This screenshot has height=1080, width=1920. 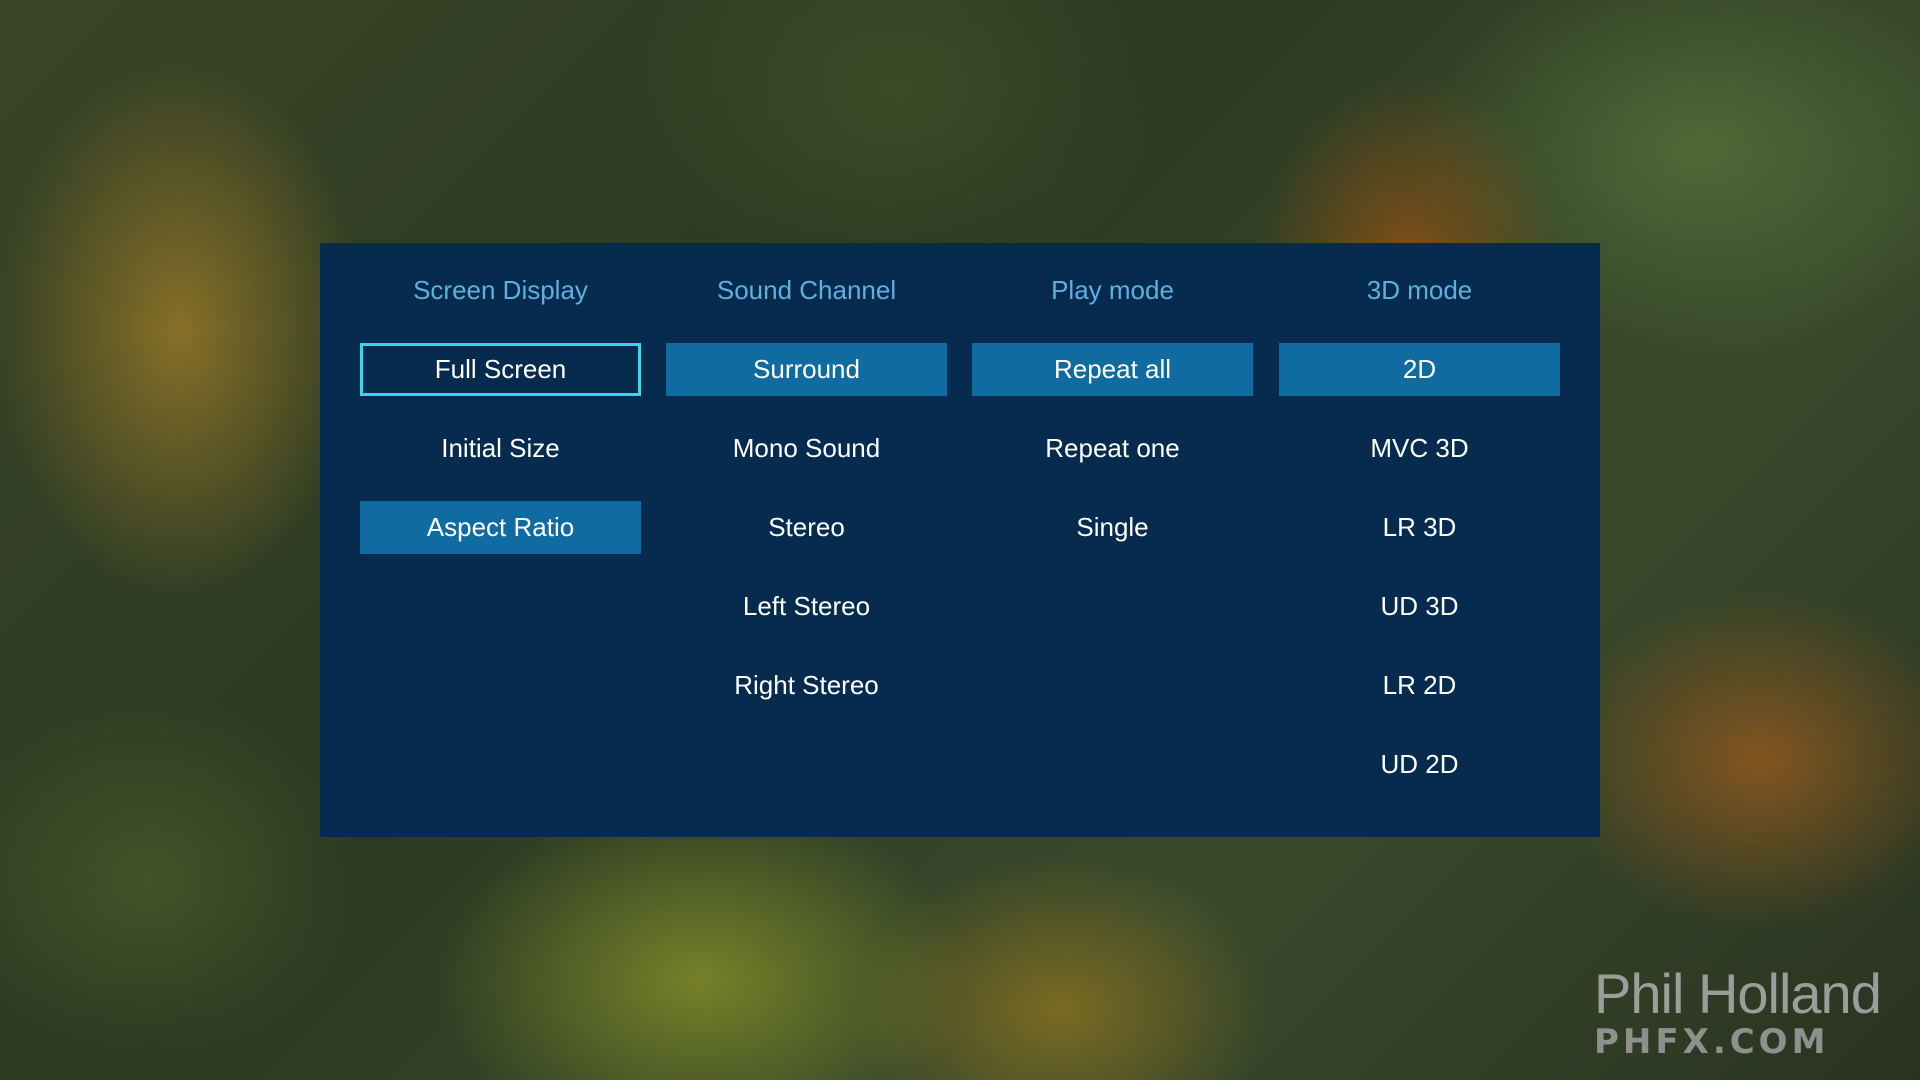 What do you see at coordinates (1112, 527) in the screenshot?
I see `option-single: Single` at bounding box center [1112, 527].